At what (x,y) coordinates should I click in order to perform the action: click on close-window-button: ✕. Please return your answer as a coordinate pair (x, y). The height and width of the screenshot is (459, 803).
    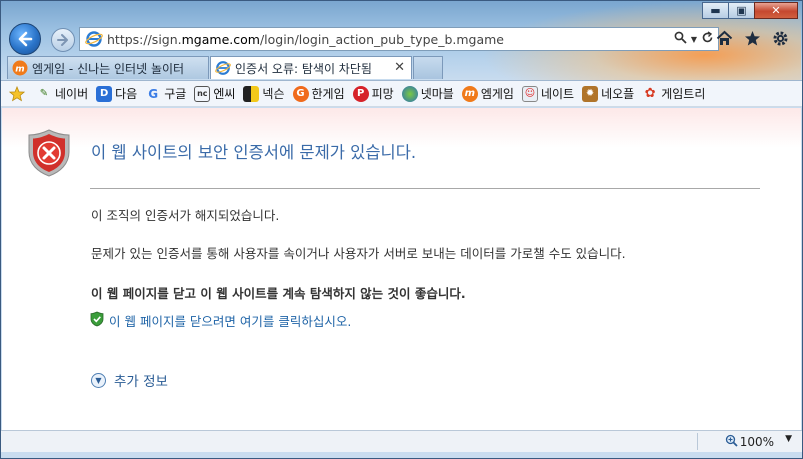
    Looking at the image, I should click on (776, 10).